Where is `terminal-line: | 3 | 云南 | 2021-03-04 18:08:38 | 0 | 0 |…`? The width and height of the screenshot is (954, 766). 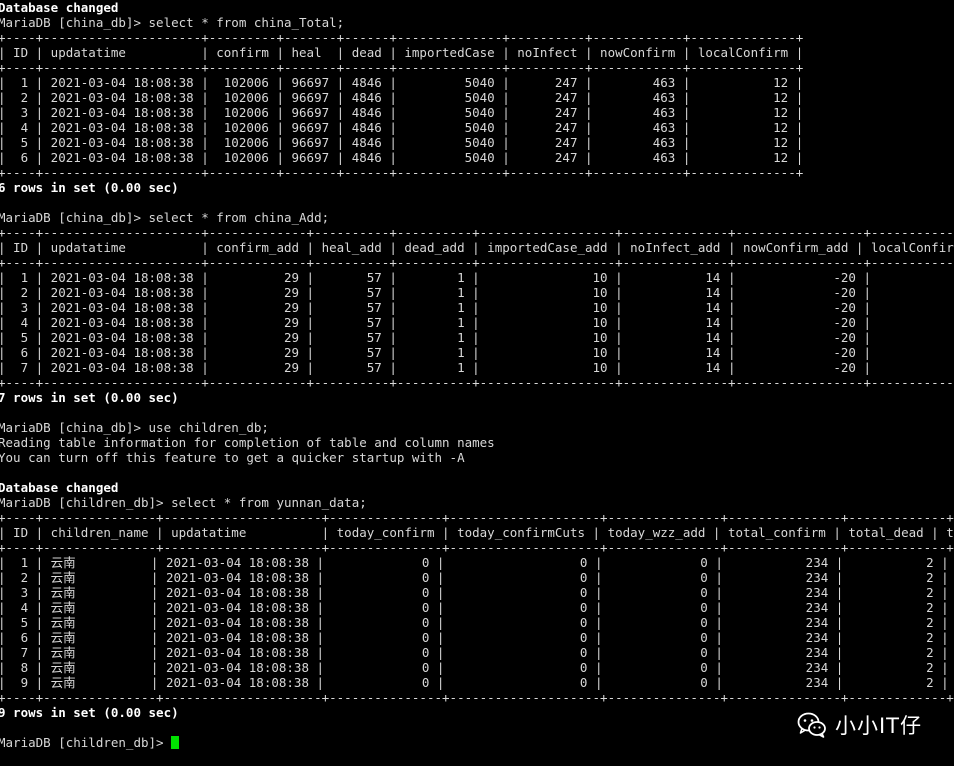 terminal-line: | 3 | 云南 | 2021-03-04 18:08:38 | 0 | 0 |… is located at coordinates (477, 592).